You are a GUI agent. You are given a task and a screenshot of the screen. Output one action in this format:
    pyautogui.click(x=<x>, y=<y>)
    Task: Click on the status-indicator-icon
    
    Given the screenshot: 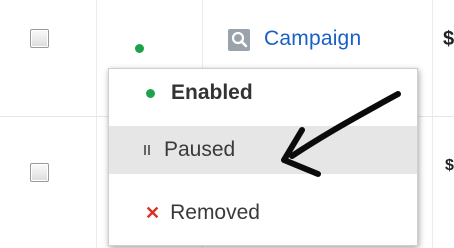 What is the action you would take?
    pyautogui.click(x=139, y=48)
    